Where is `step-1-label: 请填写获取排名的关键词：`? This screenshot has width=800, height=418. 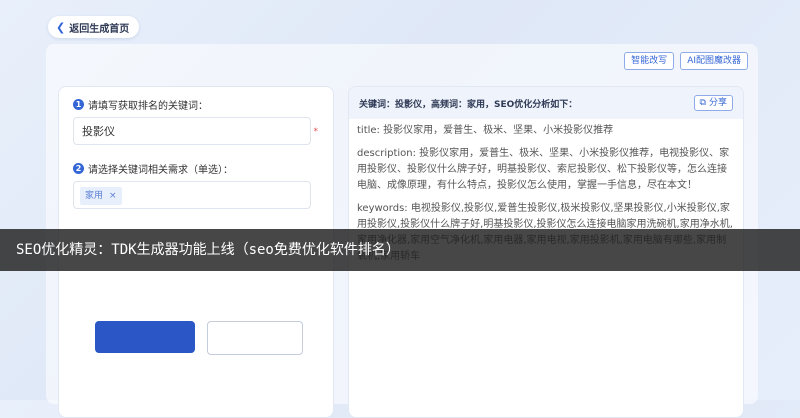 step-1-label: 请填写获取排名的关键词： is located at coordinates (148, 106).